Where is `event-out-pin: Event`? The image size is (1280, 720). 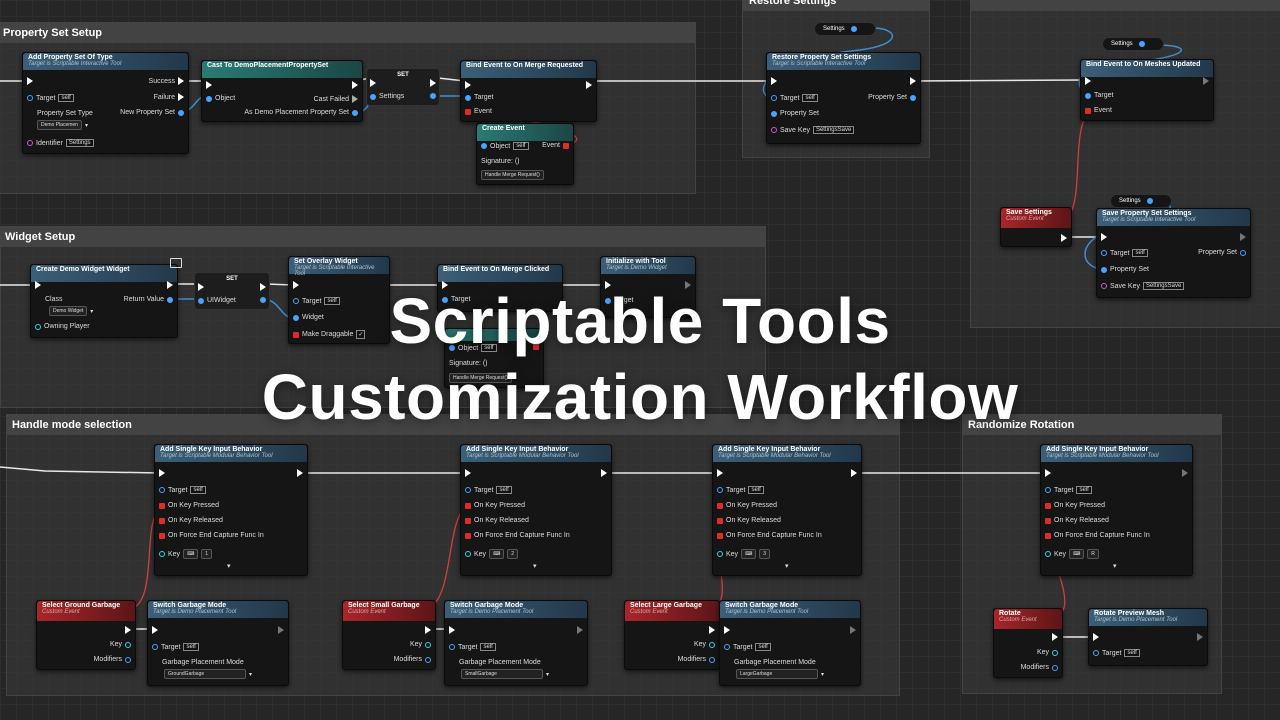
event-out-pin: Event is located at coordinates (555, 145).